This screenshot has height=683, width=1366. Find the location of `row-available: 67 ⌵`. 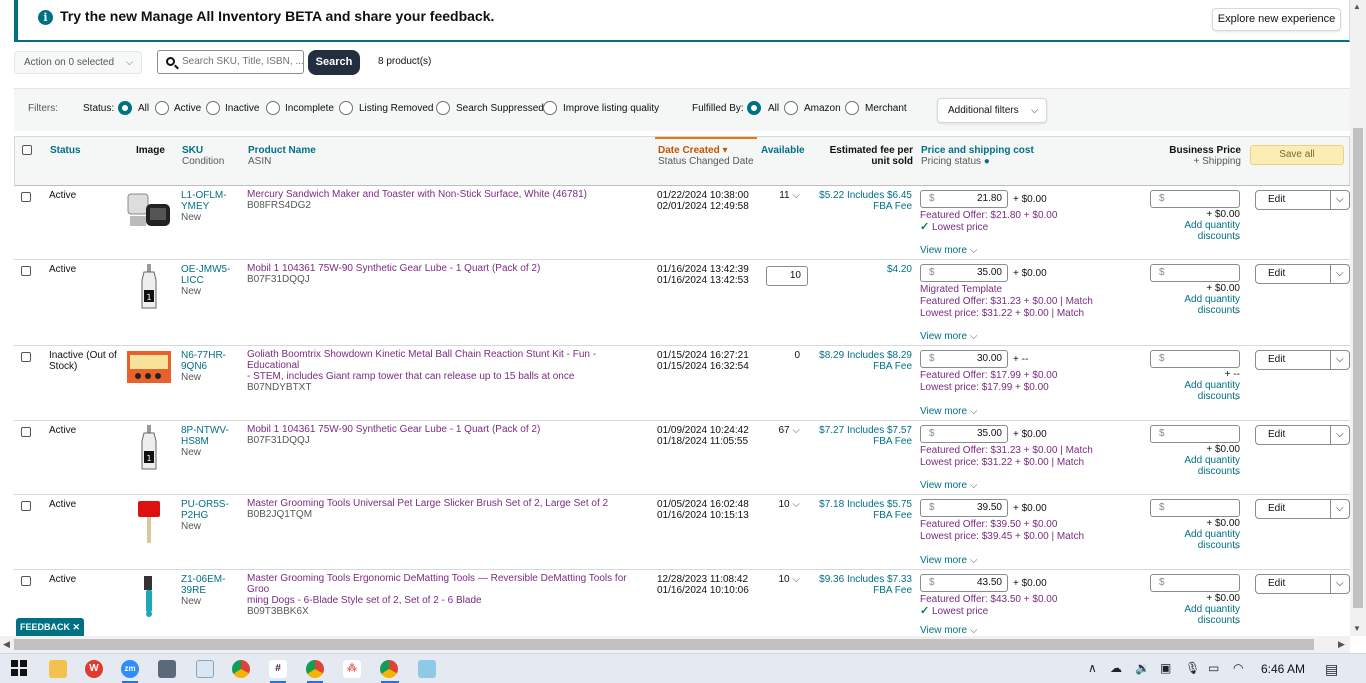

row-available: 67 ⌵ is located at coordinates (787, 430).